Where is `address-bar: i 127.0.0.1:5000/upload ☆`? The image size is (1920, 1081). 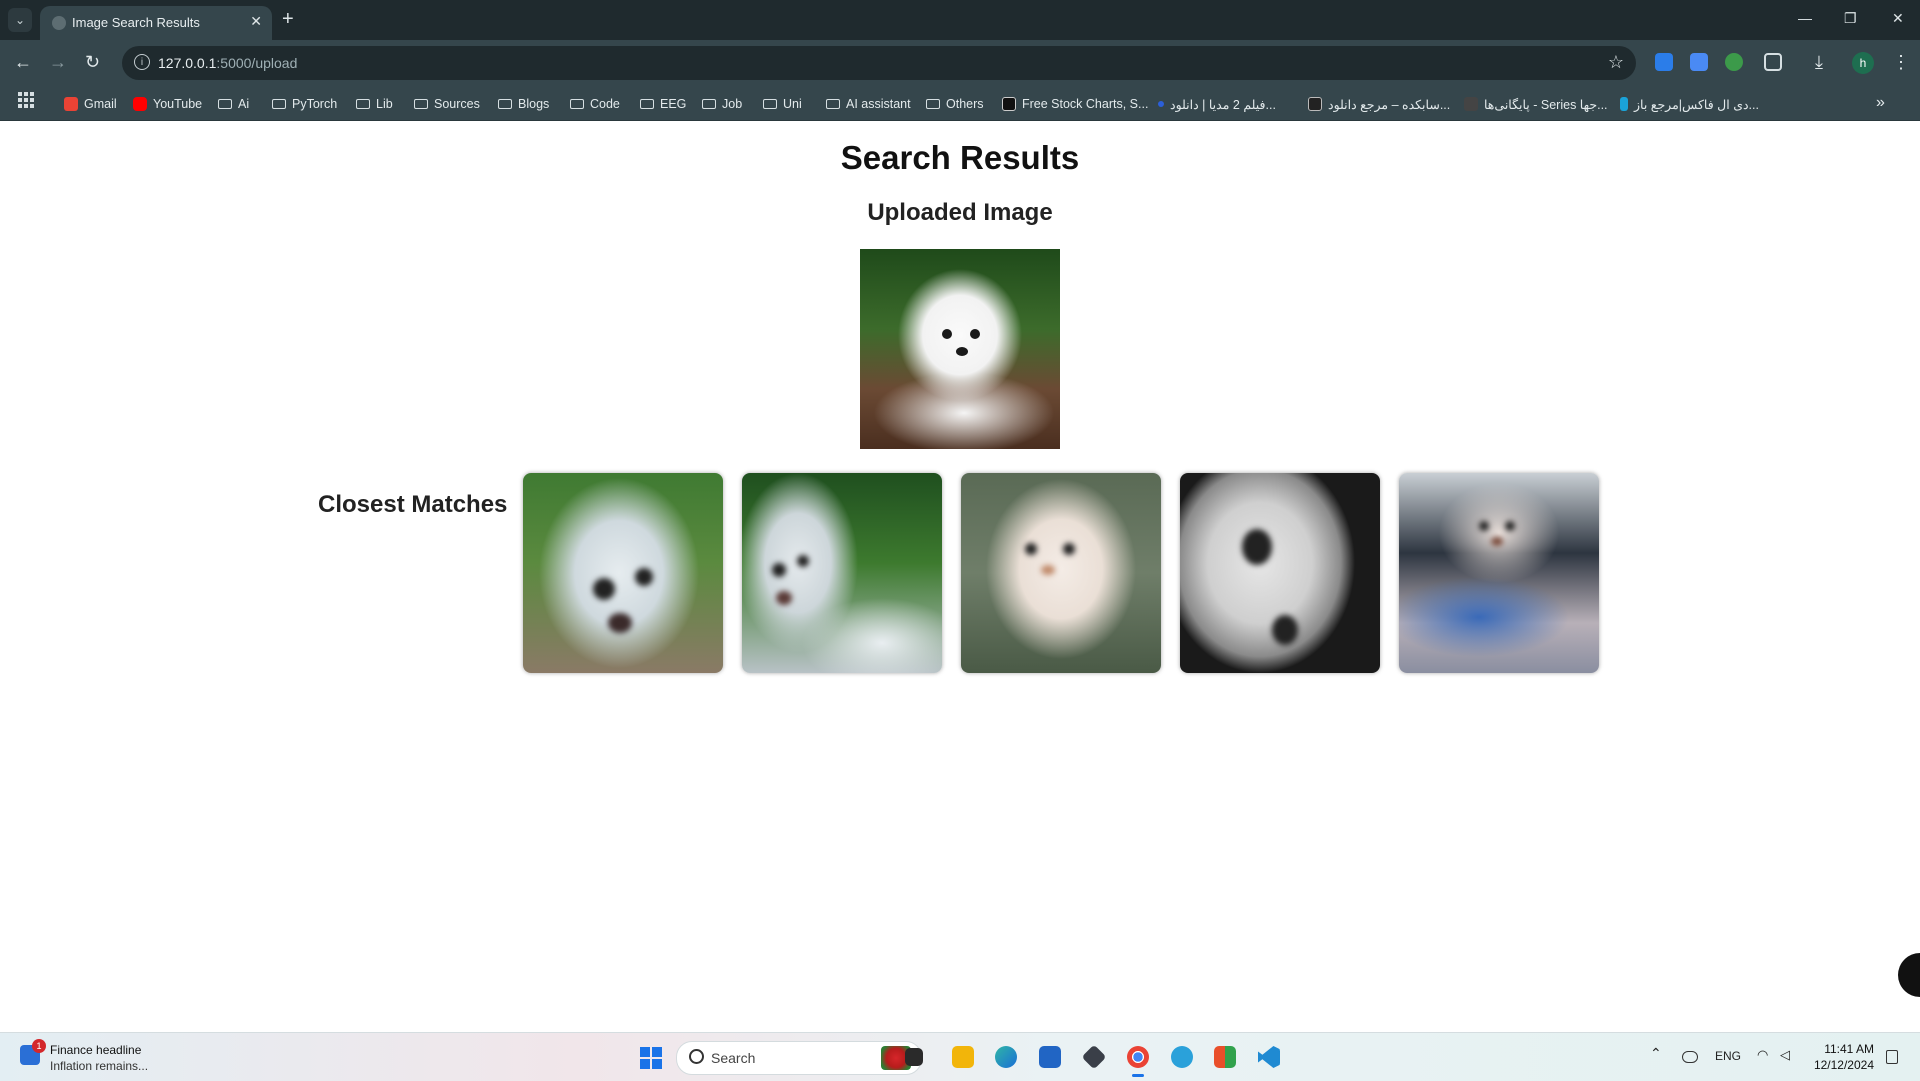
address-bar: i 127.0.0.1:5000/upload ☆ is located at coordinates (879, 63).